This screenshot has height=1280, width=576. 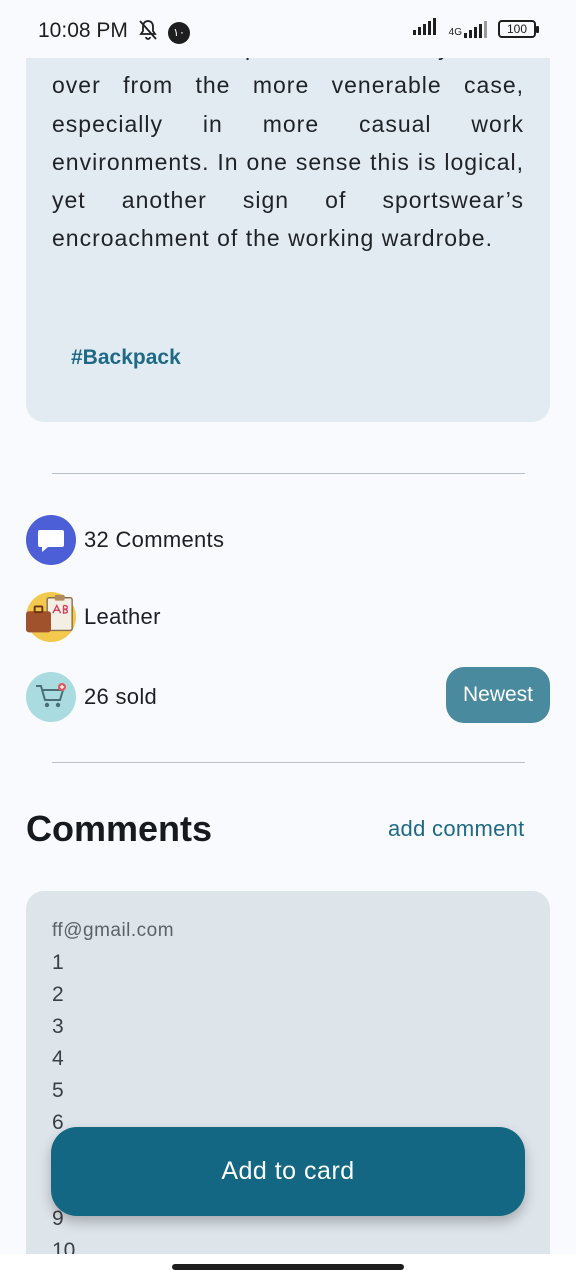 I want to click on comments-count-row: 32 Comments, so click(x=125, y=540).